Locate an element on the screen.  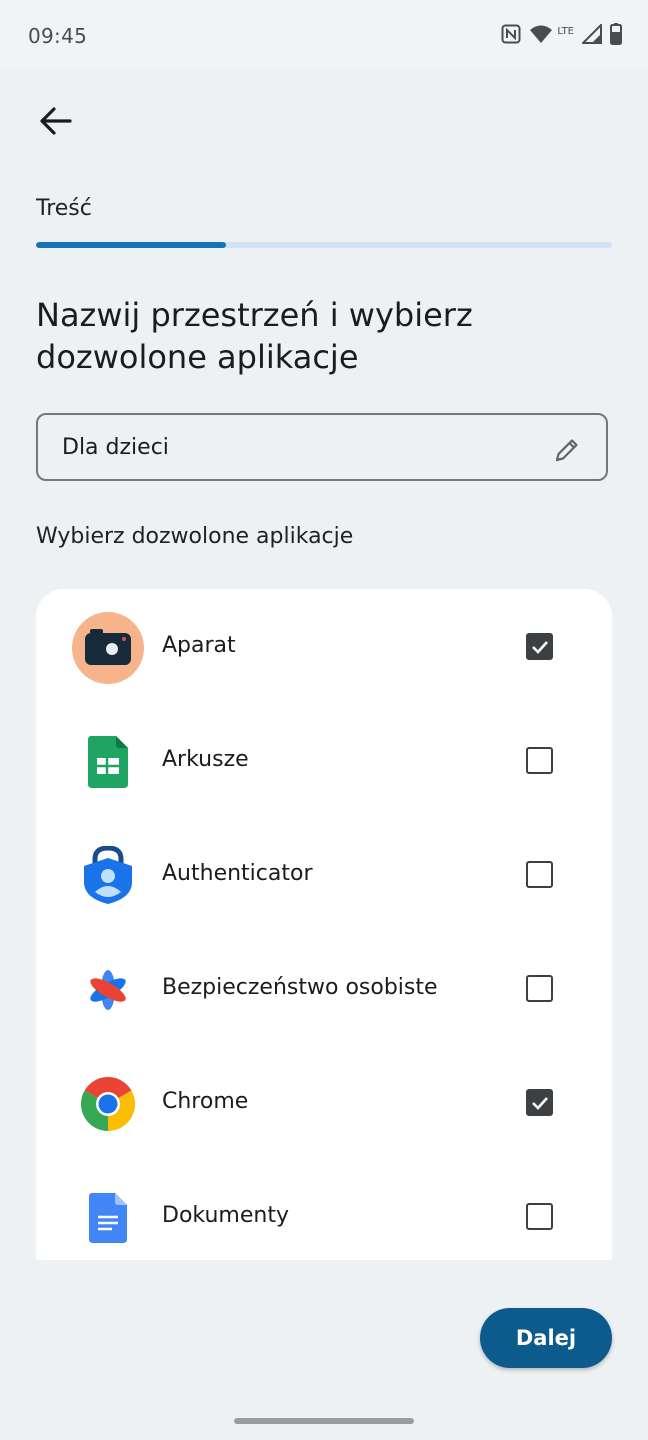
app-name: Authenticator is located at coordinates (237, 873).